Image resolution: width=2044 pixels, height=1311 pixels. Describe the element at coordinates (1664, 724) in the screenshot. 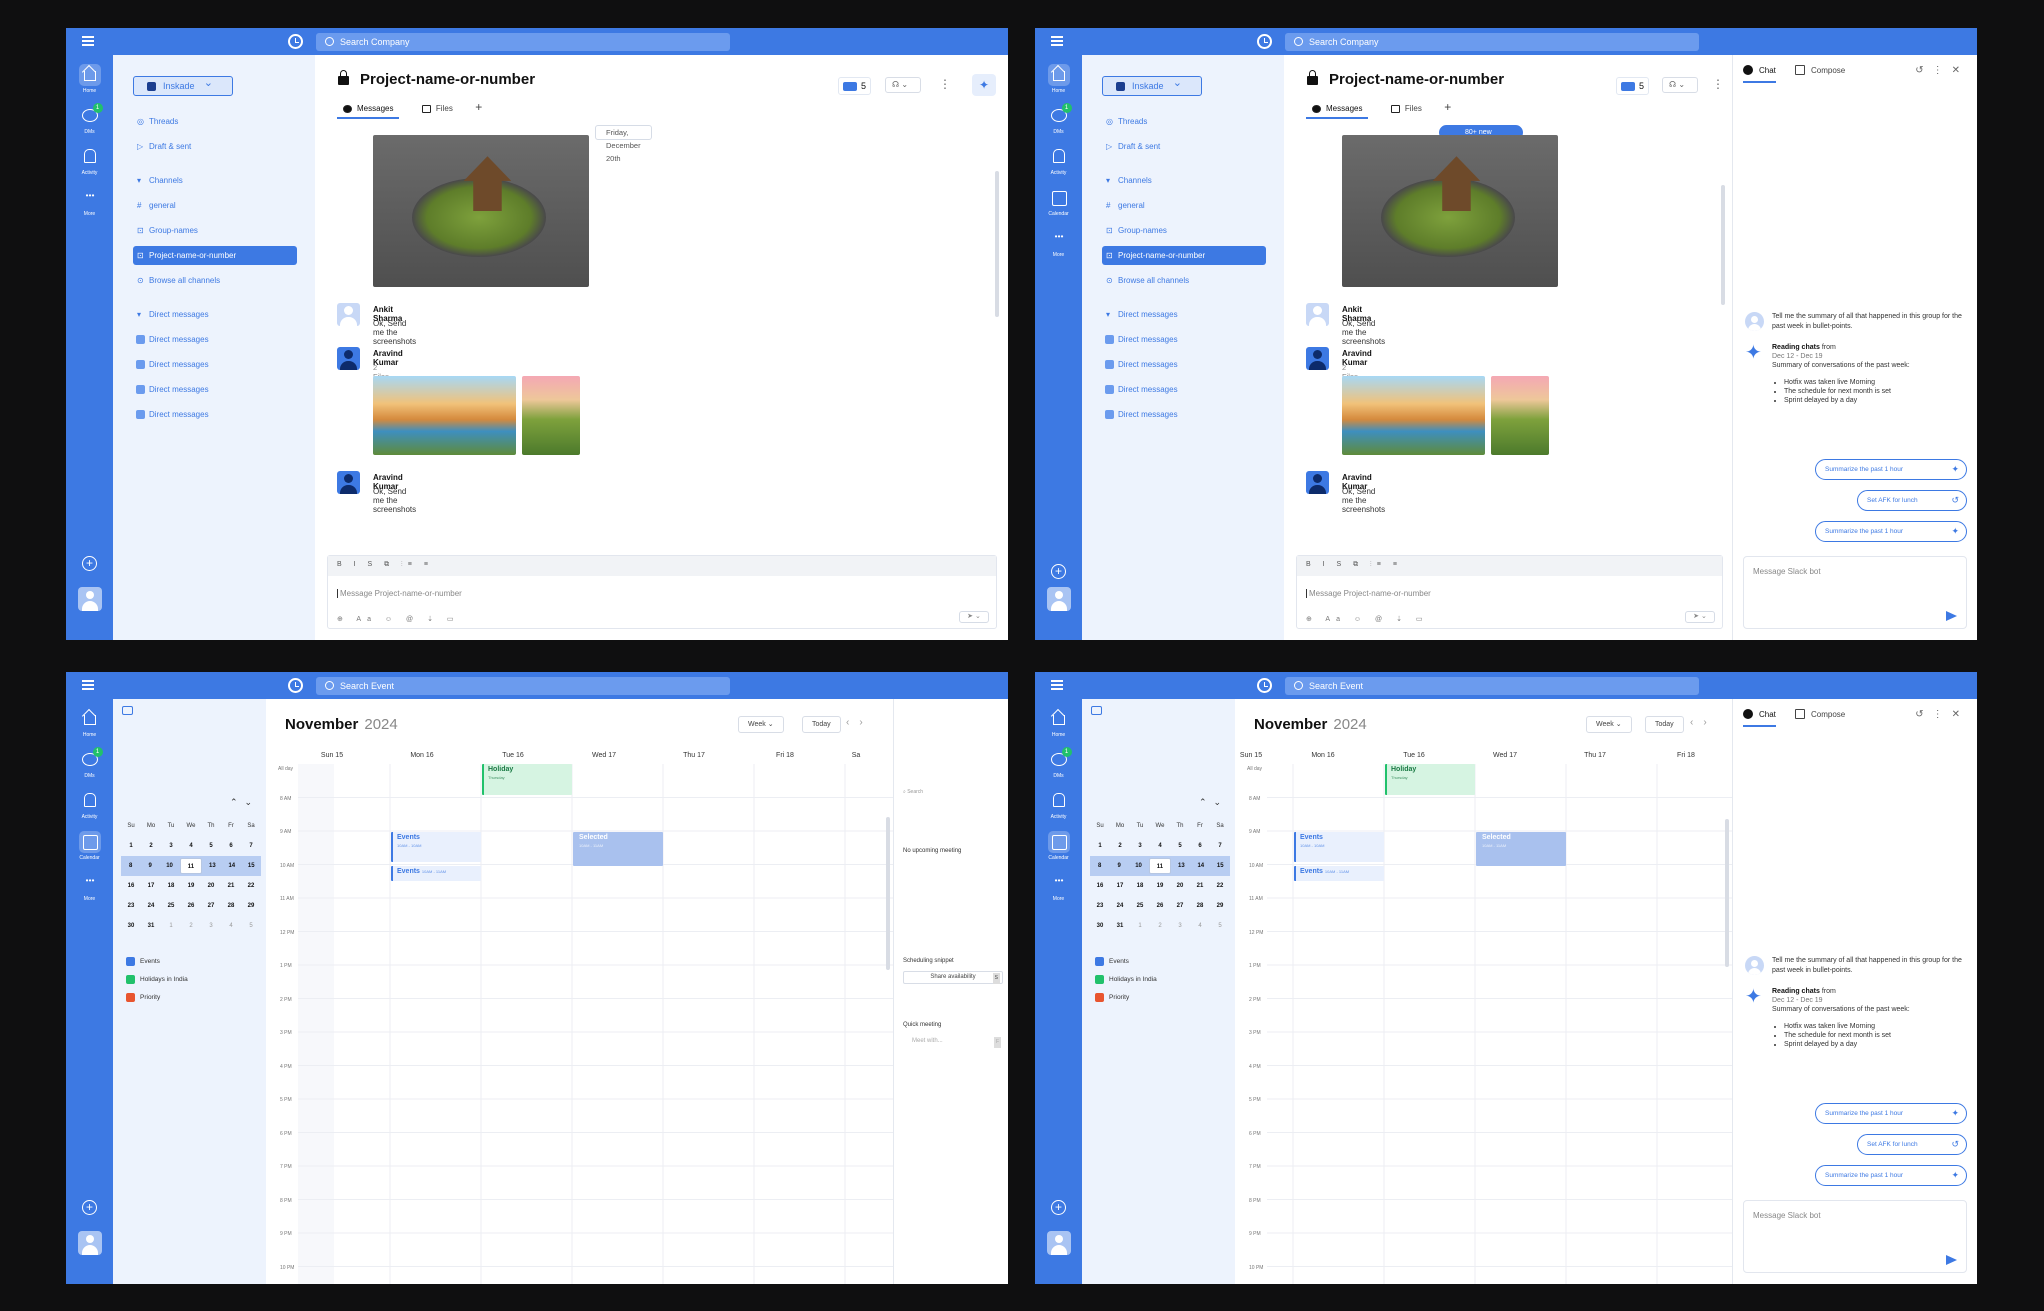

I see `today-button: Today` at that location.